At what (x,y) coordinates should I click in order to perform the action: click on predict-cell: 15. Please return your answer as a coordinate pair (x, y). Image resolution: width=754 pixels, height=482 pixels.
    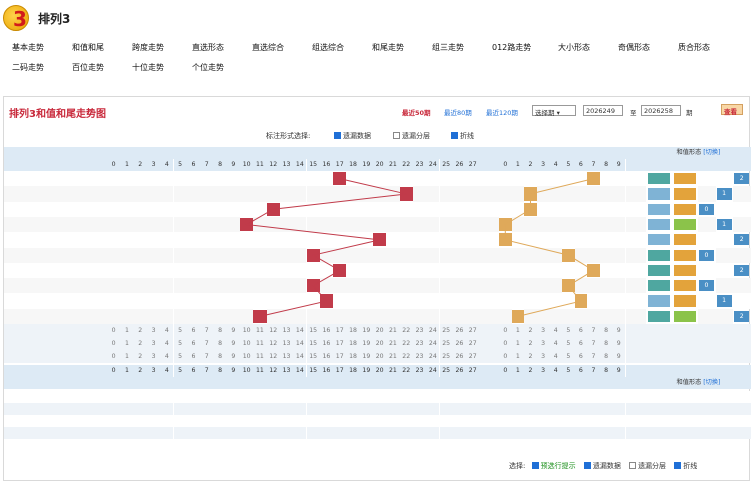
    Looking at the image, I should click on (313, 343).